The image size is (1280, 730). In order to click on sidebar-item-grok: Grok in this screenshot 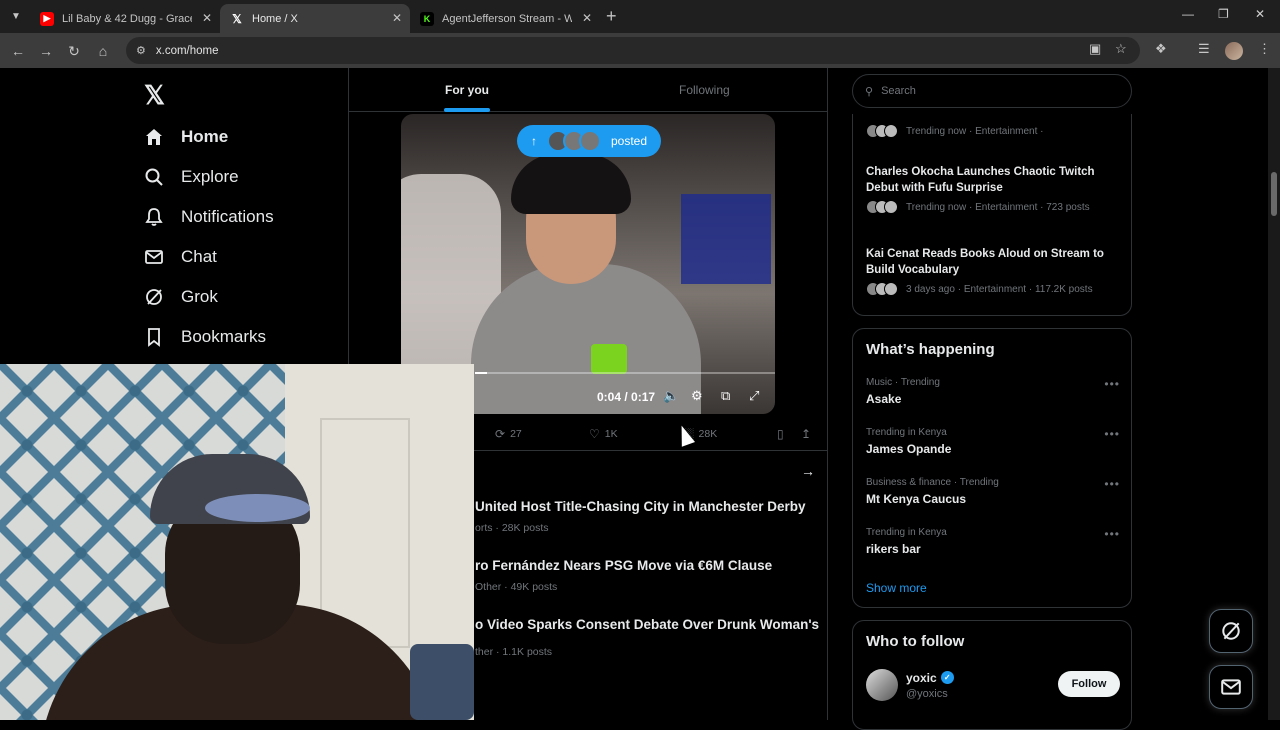, I will do `click(181, 297)`.